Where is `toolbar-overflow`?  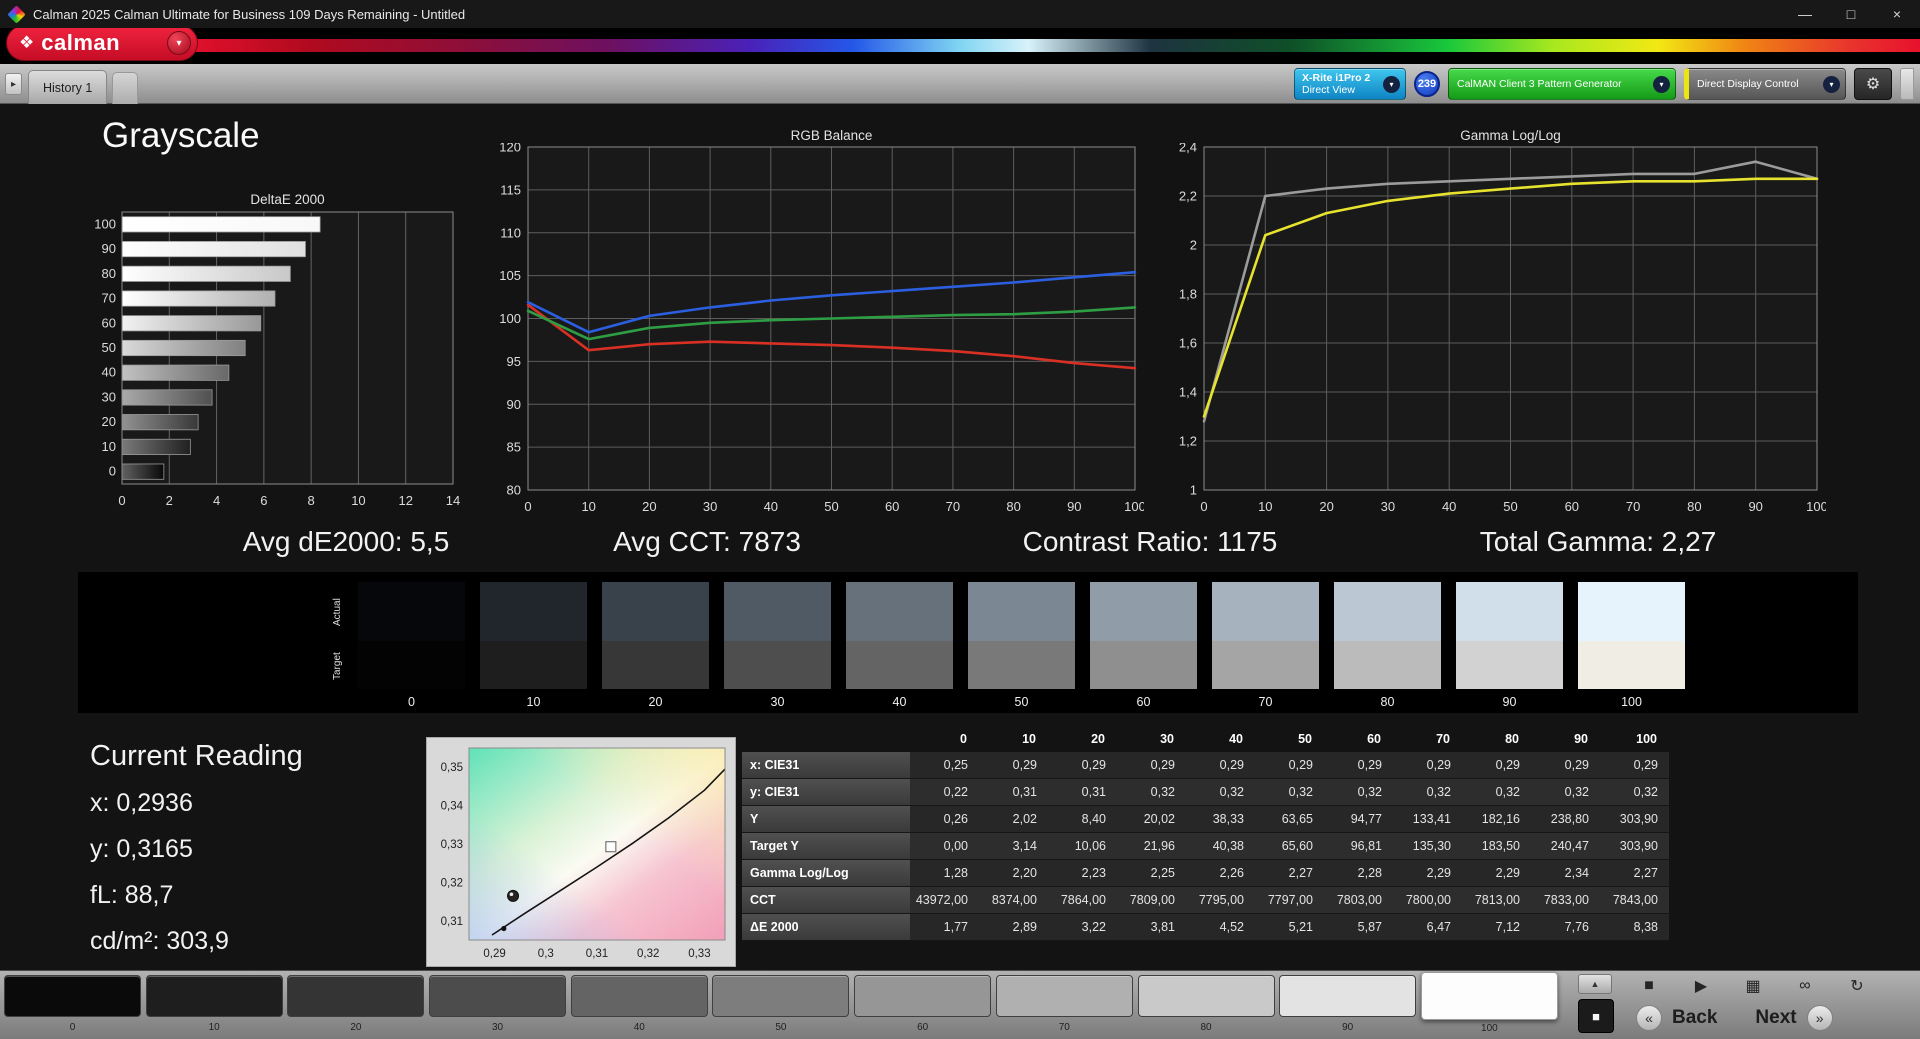 toolbar-overflow is located at coordinates (1907, 84).